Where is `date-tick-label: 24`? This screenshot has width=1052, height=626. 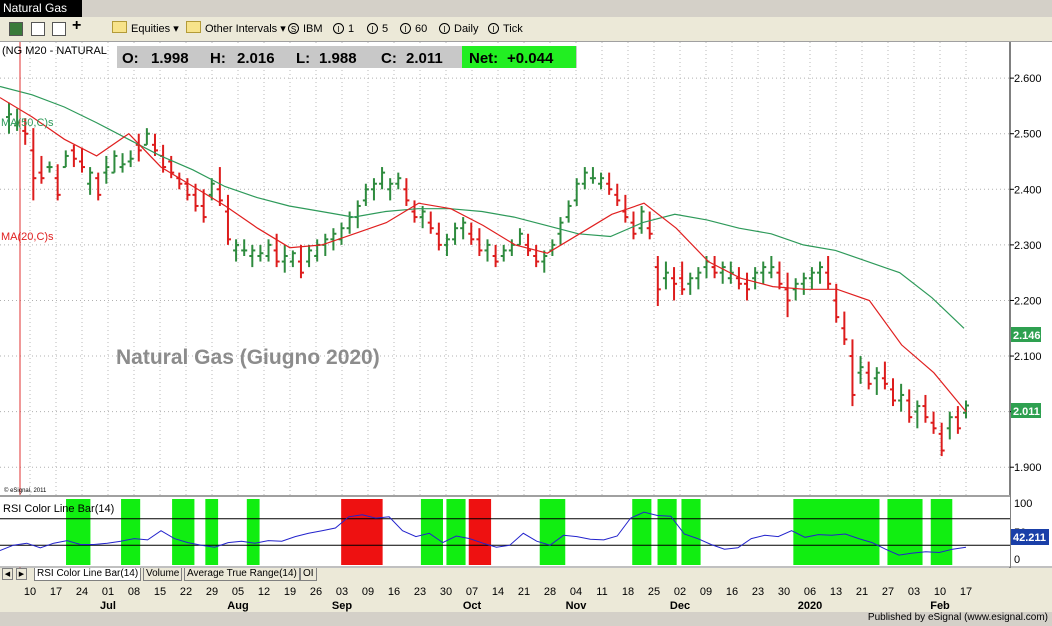 date-tick-label: 24 is located at coordinates (82, 592).